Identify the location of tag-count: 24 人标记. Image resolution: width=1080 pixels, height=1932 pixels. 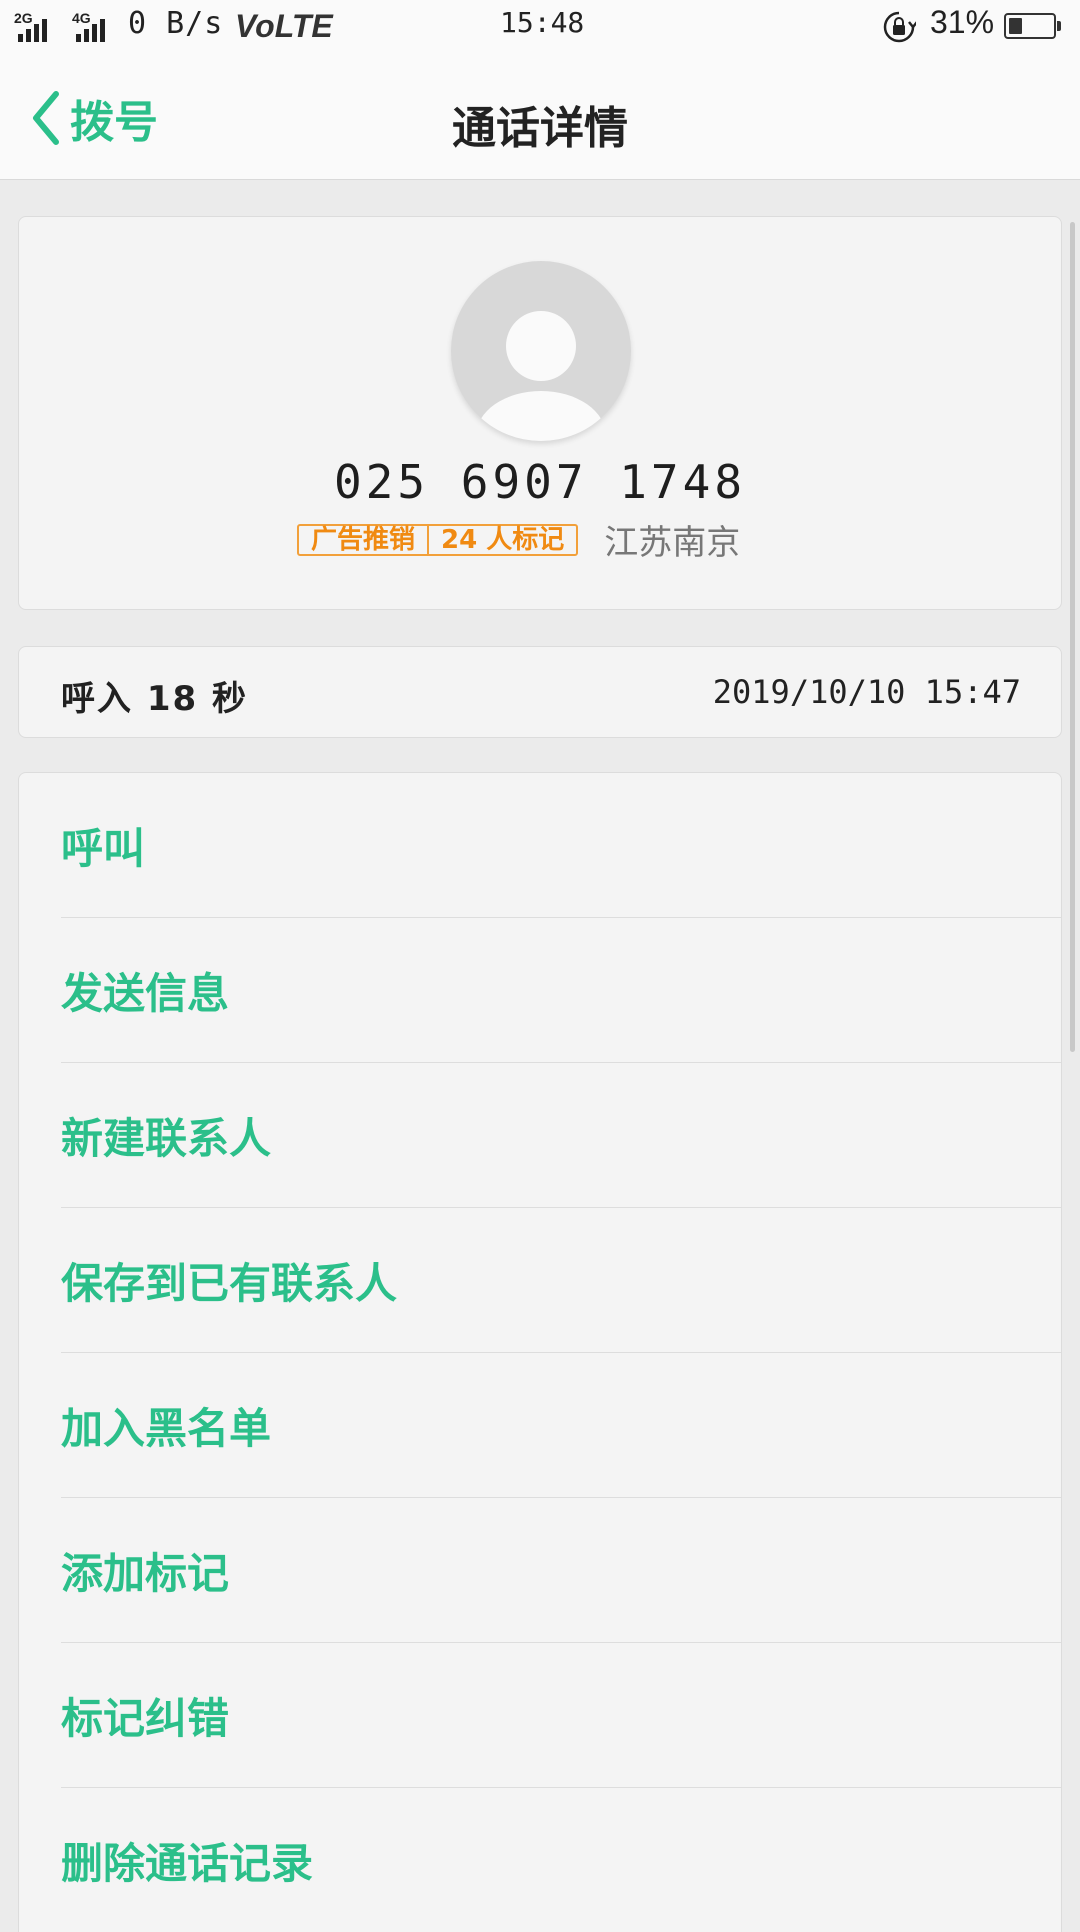
(501, 539).